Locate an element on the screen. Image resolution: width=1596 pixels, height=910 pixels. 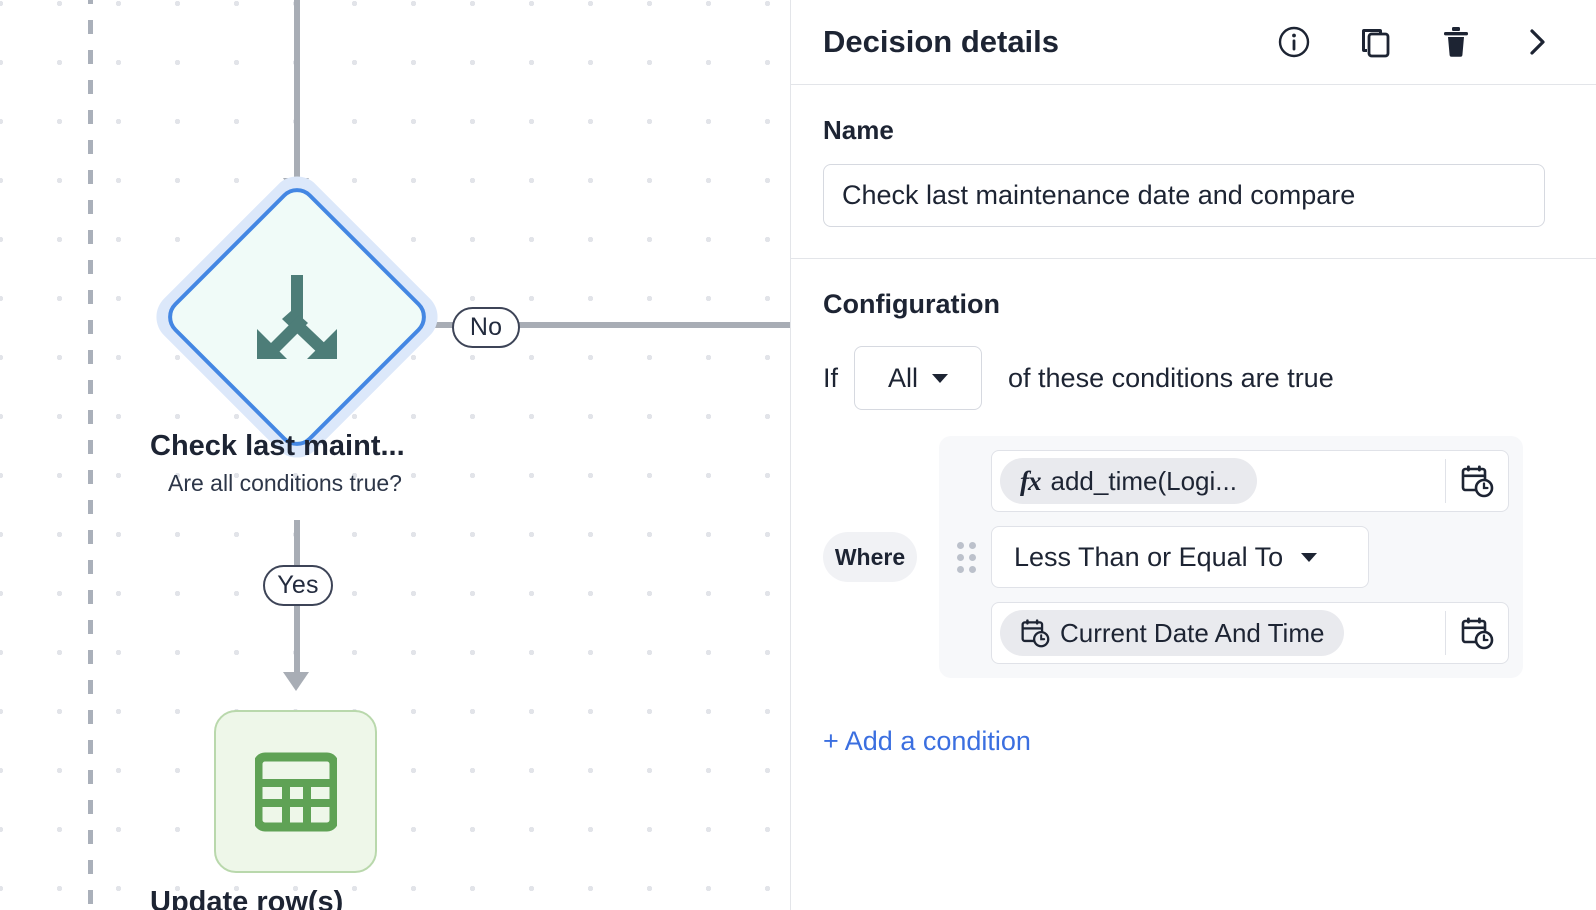
match-mode-select: All is located at coordinates (918, 378).